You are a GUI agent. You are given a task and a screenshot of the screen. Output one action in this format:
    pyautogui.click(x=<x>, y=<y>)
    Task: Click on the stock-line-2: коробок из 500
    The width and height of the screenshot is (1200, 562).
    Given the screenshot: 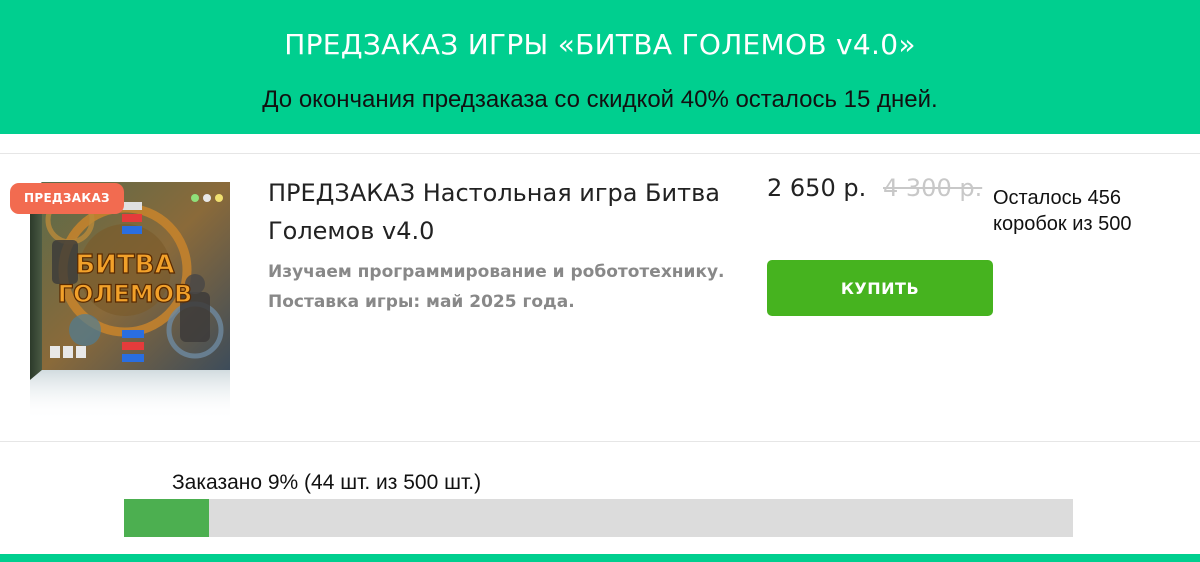 What is the action you would take?
    pyautogui.click(x=1062, y=224)
    